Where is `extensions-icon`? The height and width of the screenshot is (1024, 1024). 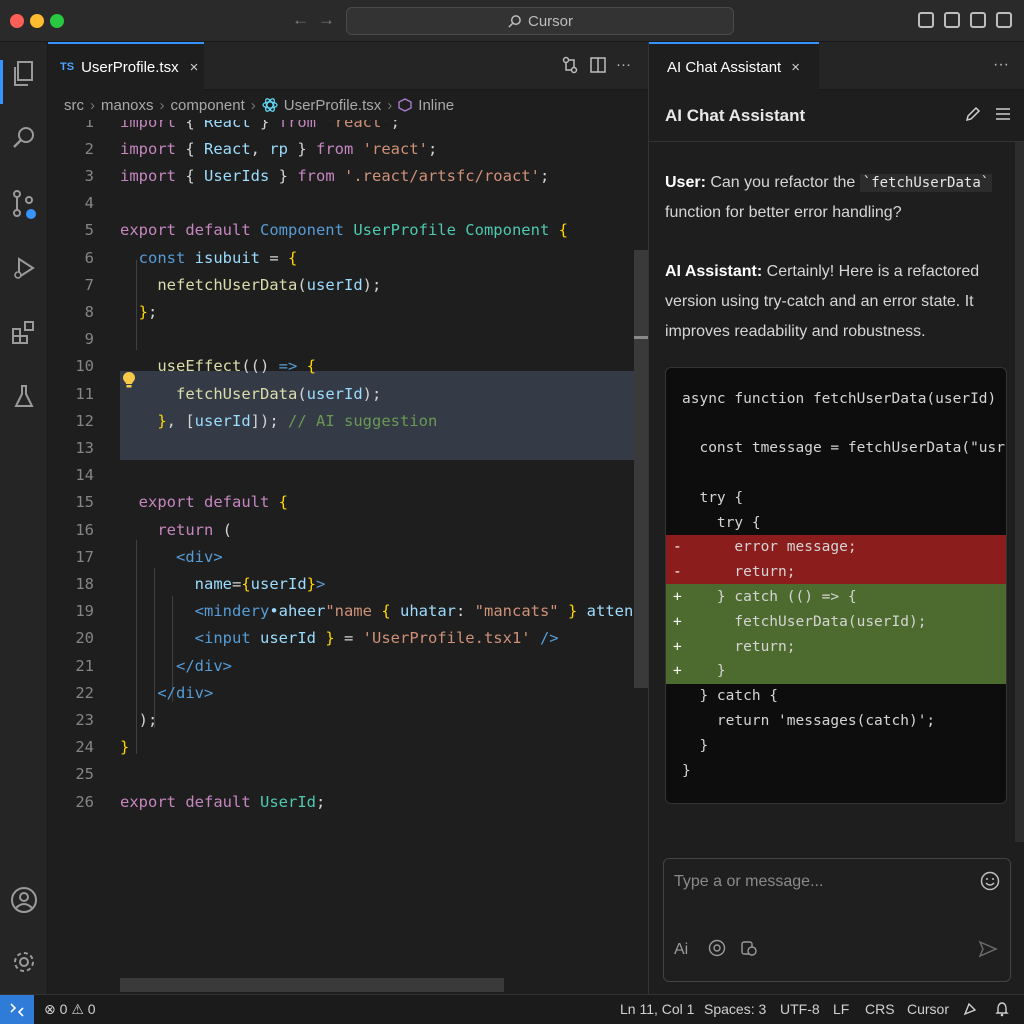
extensions-icon is located at coordinates (24, 332).